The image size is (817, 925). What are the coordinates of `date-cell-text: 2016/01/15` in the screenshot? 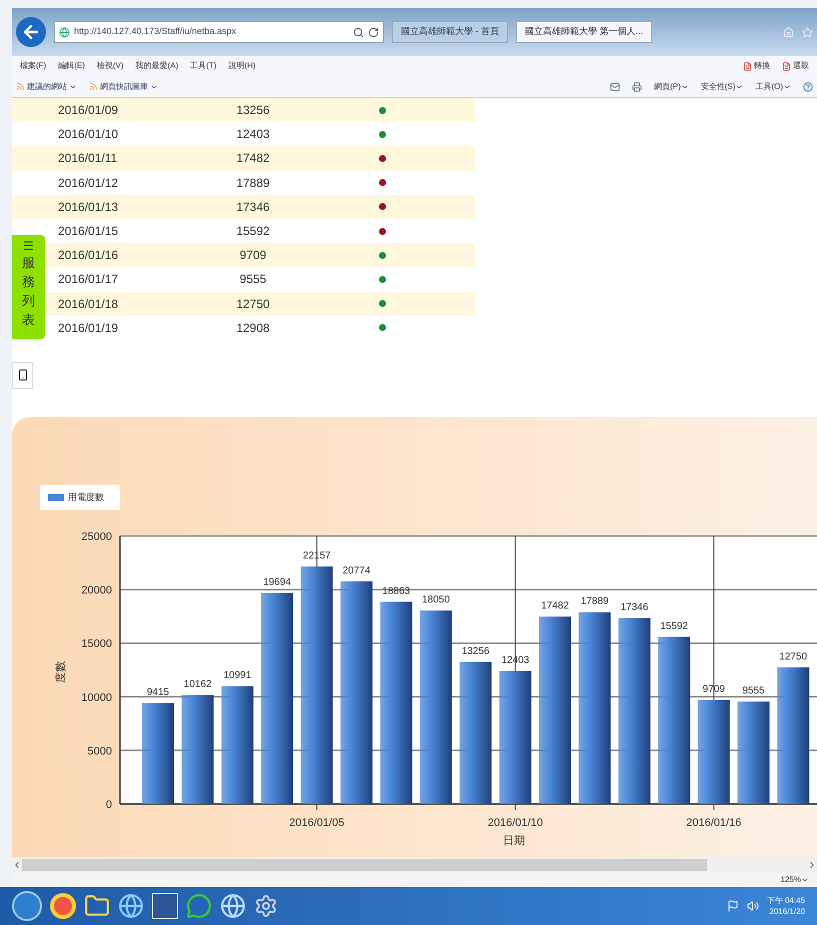 It's located at (89, 231).